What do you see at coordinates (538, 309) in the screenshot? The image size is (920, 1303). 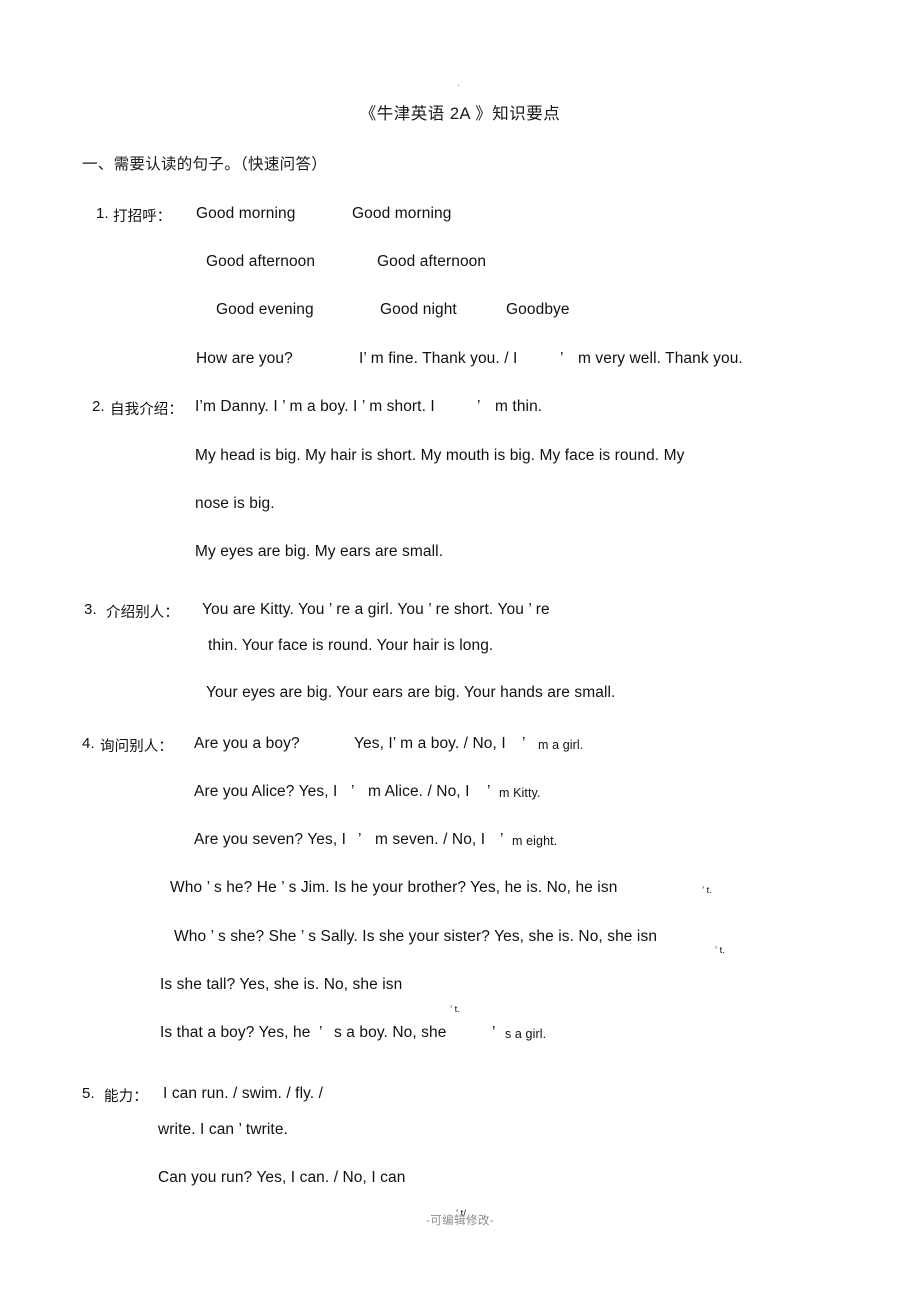 I see `item1-line3c: Goodbye` at bounding box center [538, 309].